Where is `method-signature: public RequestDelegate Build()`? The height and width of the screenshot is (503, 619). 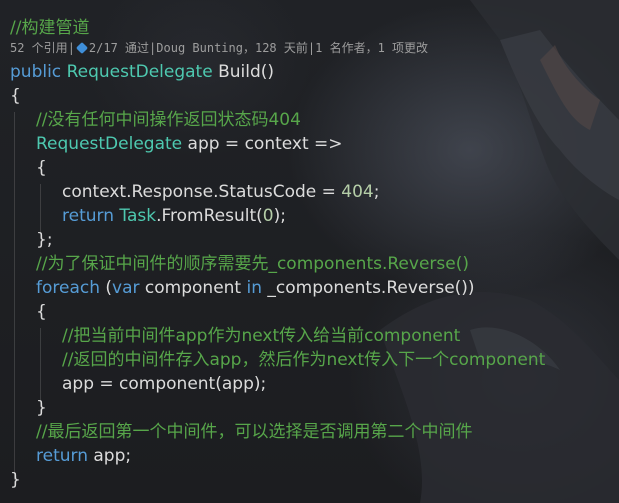 method-signature: public RequestDelegate Build() is located at coordinates (142, 72).